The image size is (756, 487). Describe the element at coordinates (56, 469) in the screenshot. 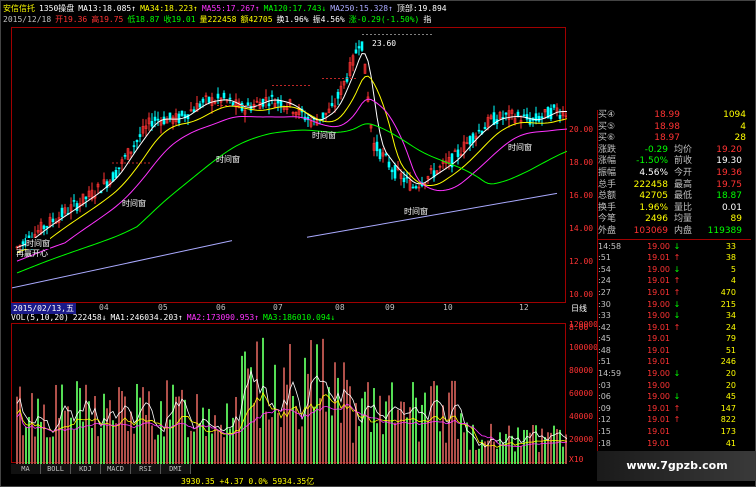

I see `tab-boll: BOLL` at that location.